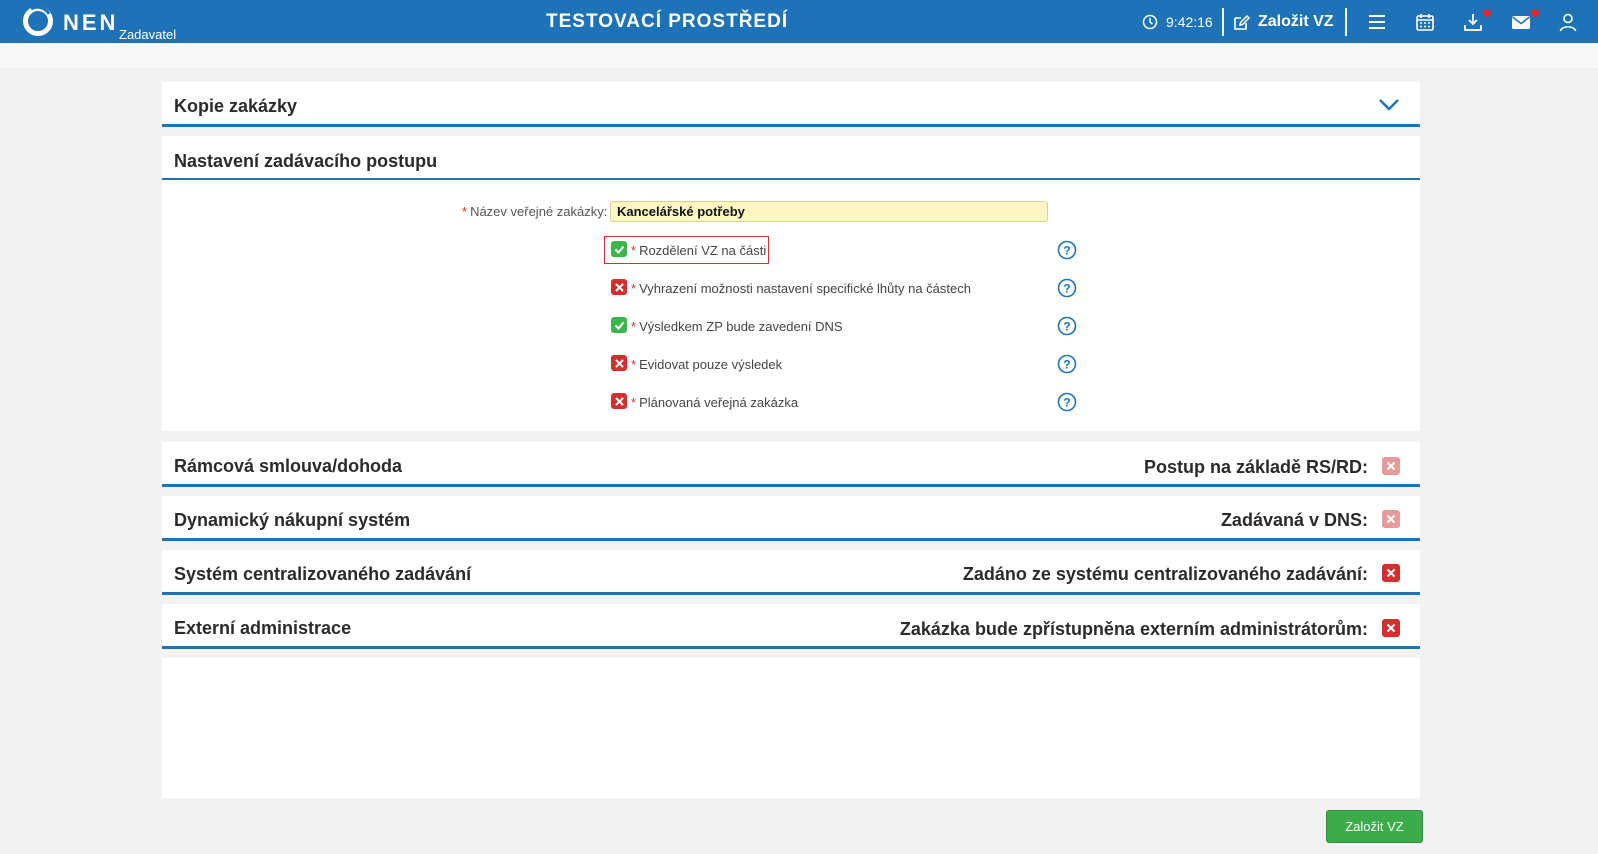  I want to click on chevron-down-icon, so click(1389, 105).